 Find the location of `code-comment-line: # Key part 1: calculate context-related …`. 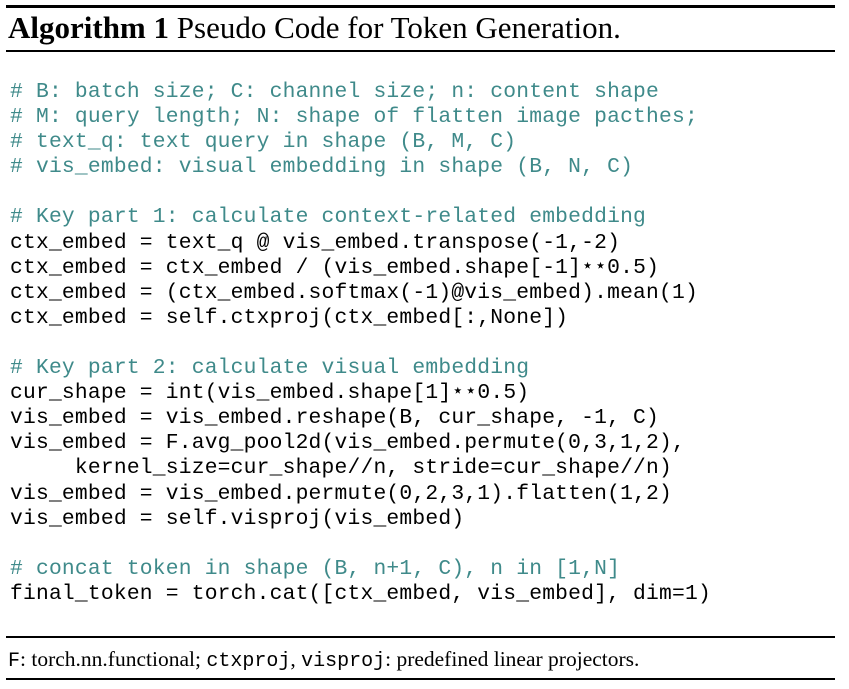

code-comment-line: # Key part 1: calculate context-related … is located at coordinates (328, 217).